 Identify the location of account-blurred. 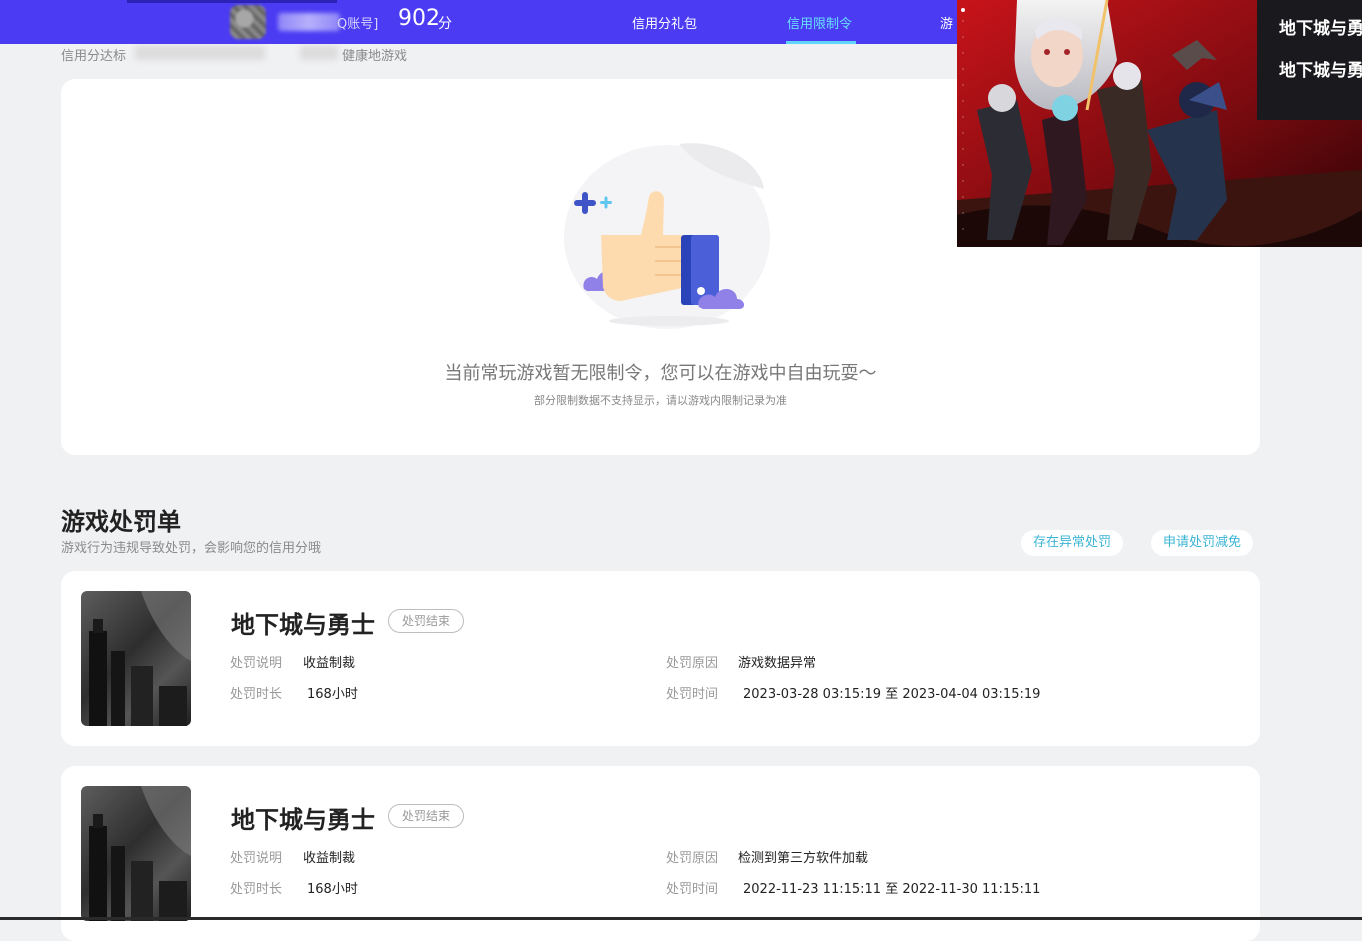
(309, 22).